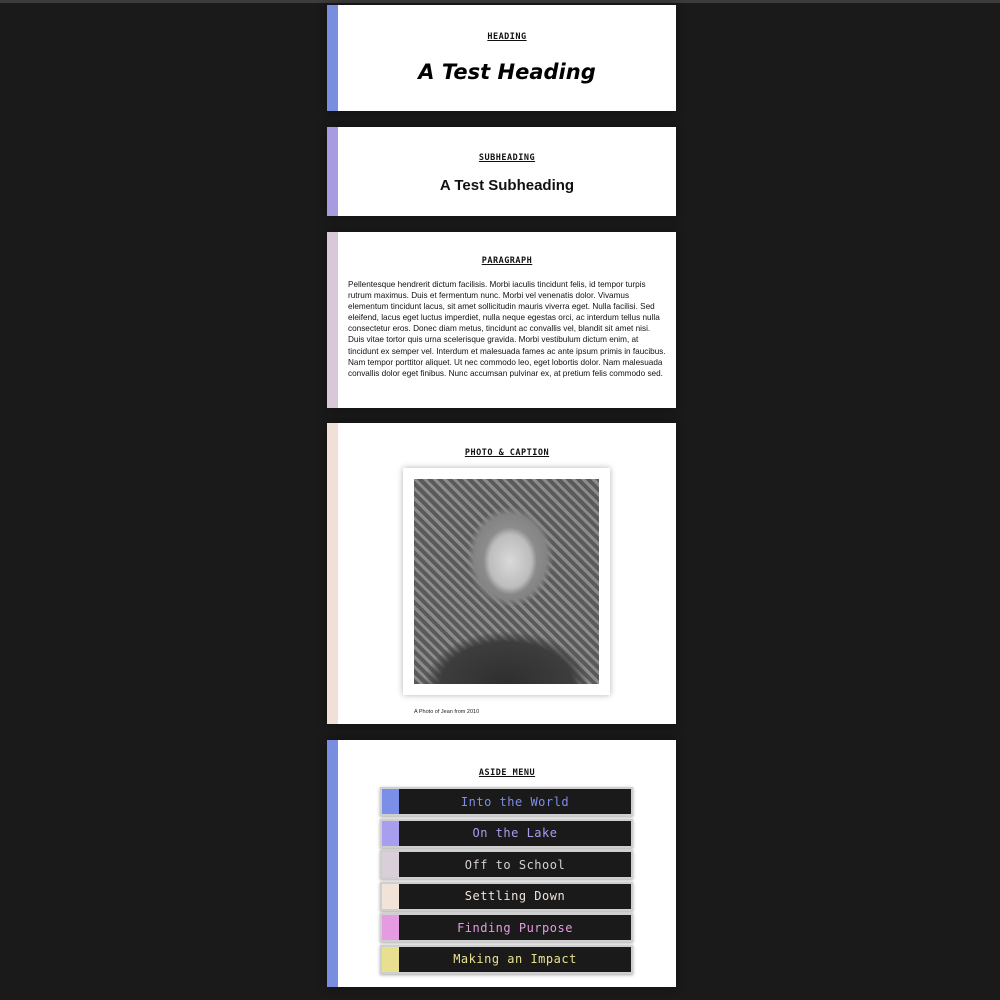 The width and height of the screenshot is (1000, 1000). Describe the element at coordinates (447, 712) in the screenshot. I see `photo-caption: A Photo of Jean from 2010` at that location.